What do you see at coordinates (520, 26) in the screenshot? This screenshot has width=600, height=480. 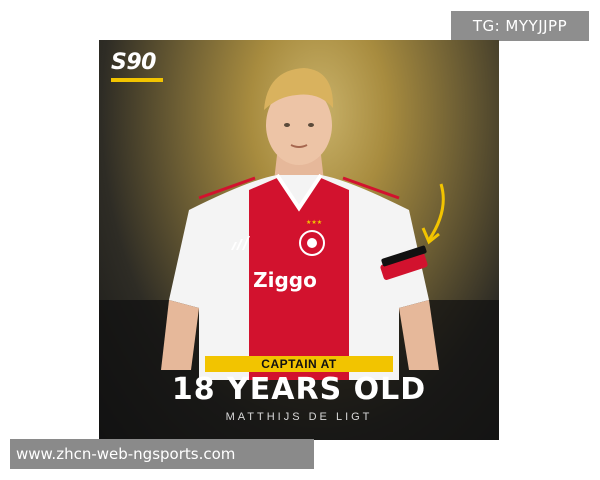 I see `watermark-top: TG: MYYJJPP` at bounding box center [520, 26].